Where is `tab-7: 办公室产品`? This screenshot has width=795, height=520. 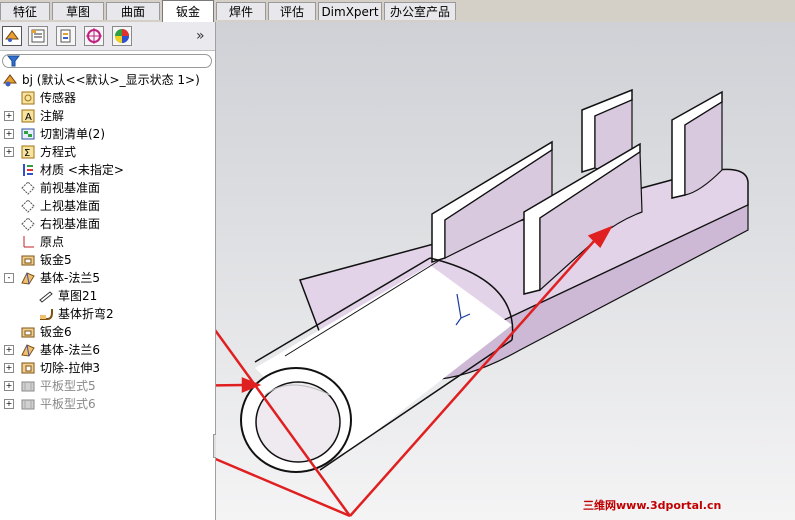 tab-7: 办公室产品 is located at coordinates (420, 11).